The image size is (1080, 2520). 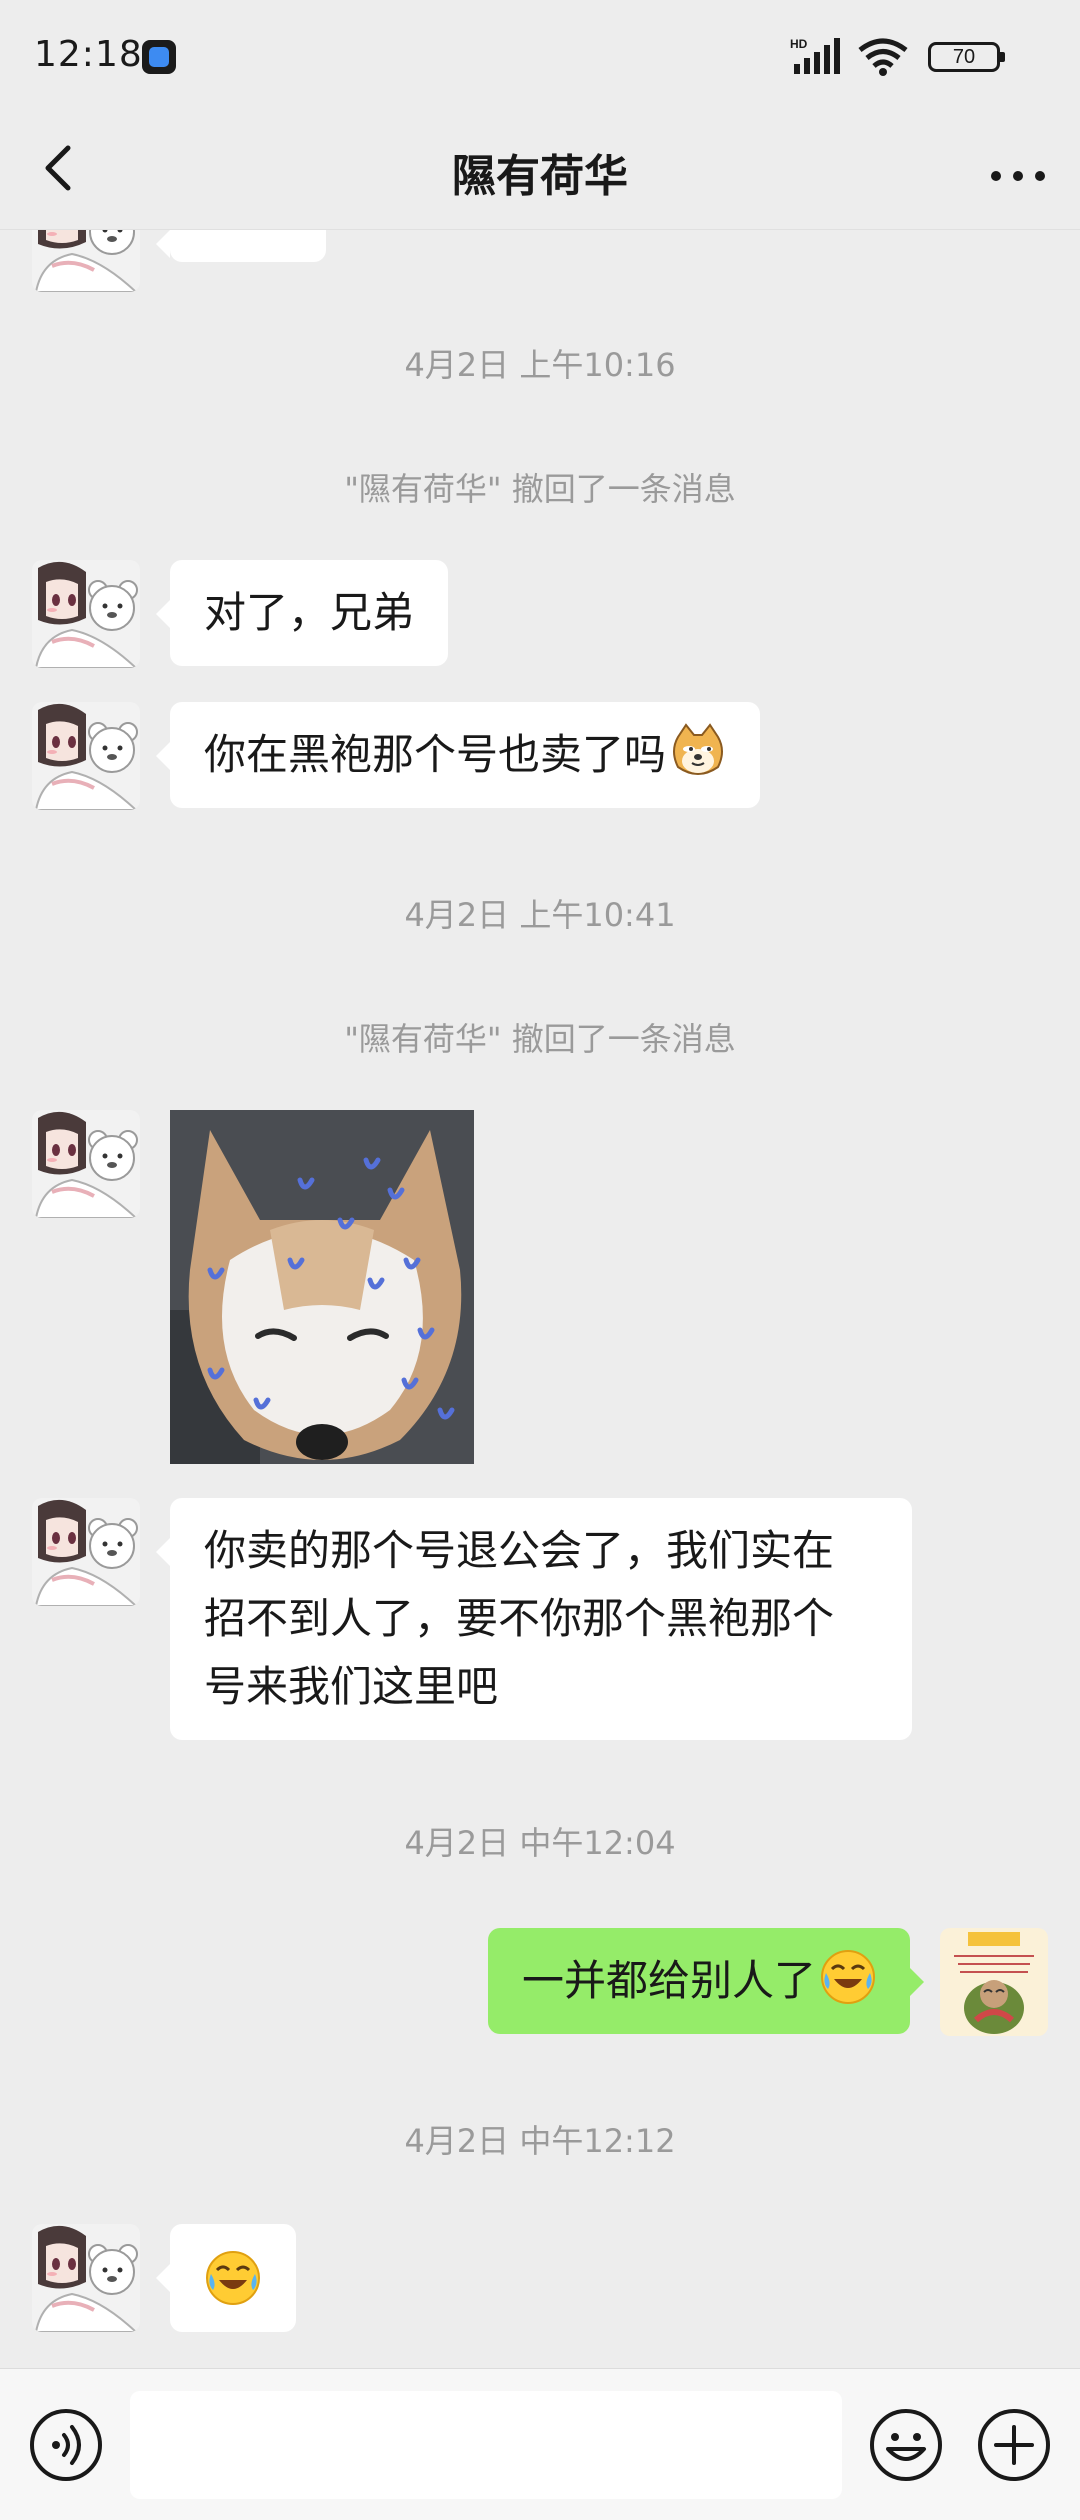 I want to click on voice-icon, so click(x=66, y=2445).